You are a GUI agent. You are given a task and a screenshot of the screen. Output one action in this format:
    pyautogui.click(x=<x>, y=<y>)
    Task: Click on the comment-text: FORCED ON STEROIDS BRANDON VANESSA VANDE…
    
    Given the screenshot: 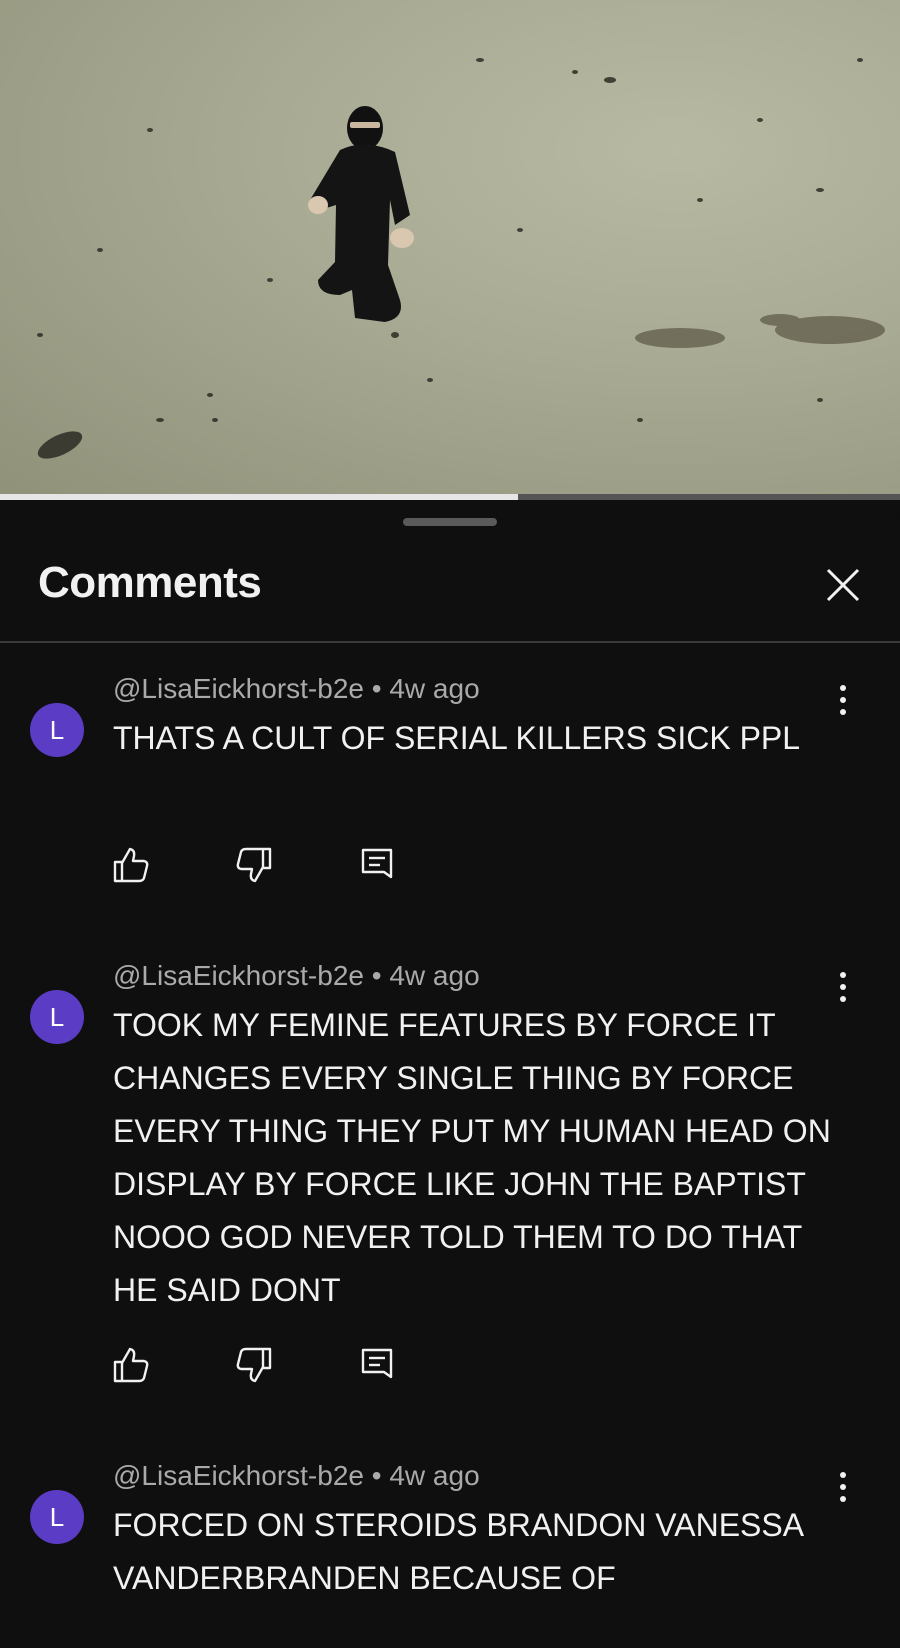 What is the action you would take?
    pyautogui.click(x=458, y=1551)
    